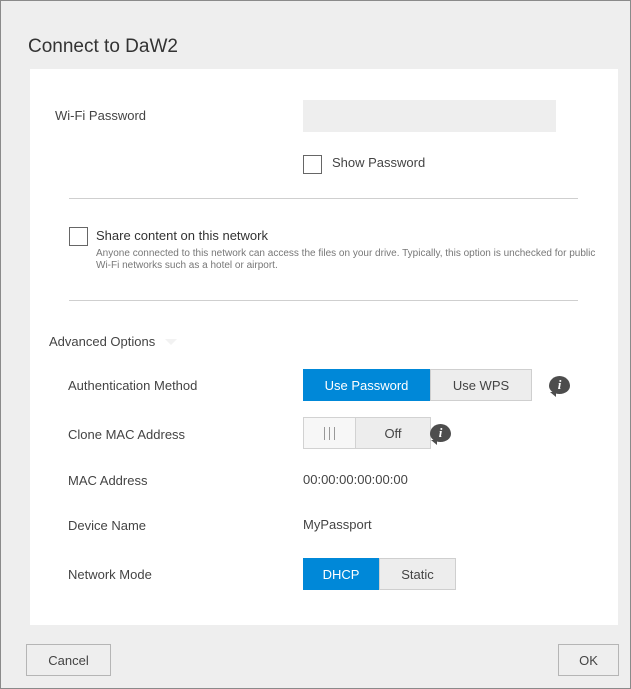  Describe the element at coordinates (366, 385) in the screenshot. I see `use-password-button: Use Password` at that location.